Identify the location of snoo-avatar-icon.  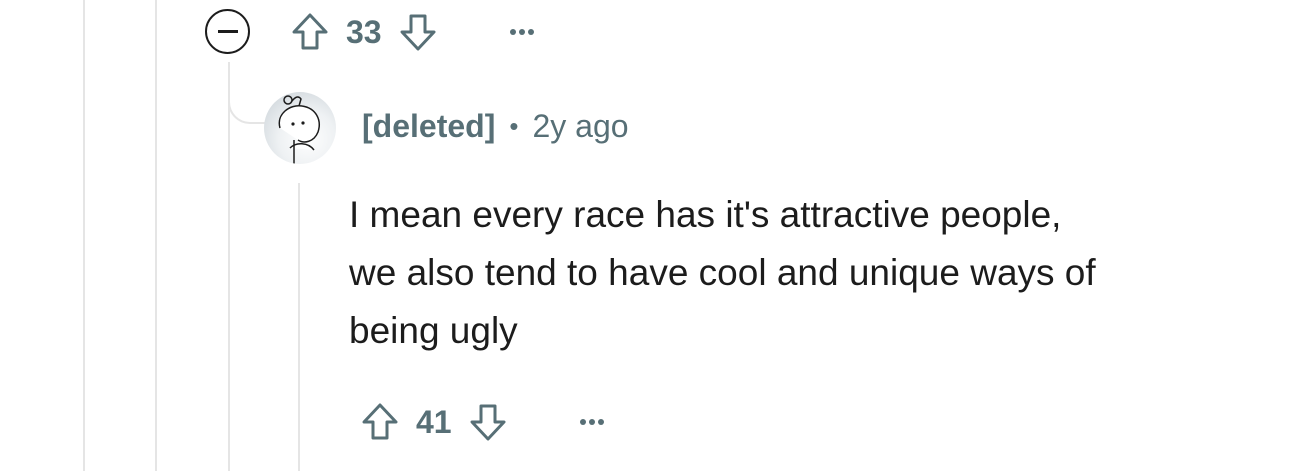
(300, 128).